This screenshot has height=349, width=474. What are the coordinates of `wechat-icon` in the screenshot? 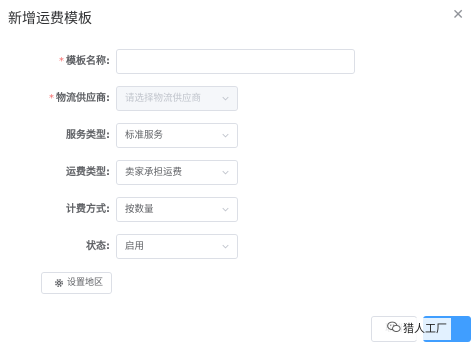 It's located at (394, 326).